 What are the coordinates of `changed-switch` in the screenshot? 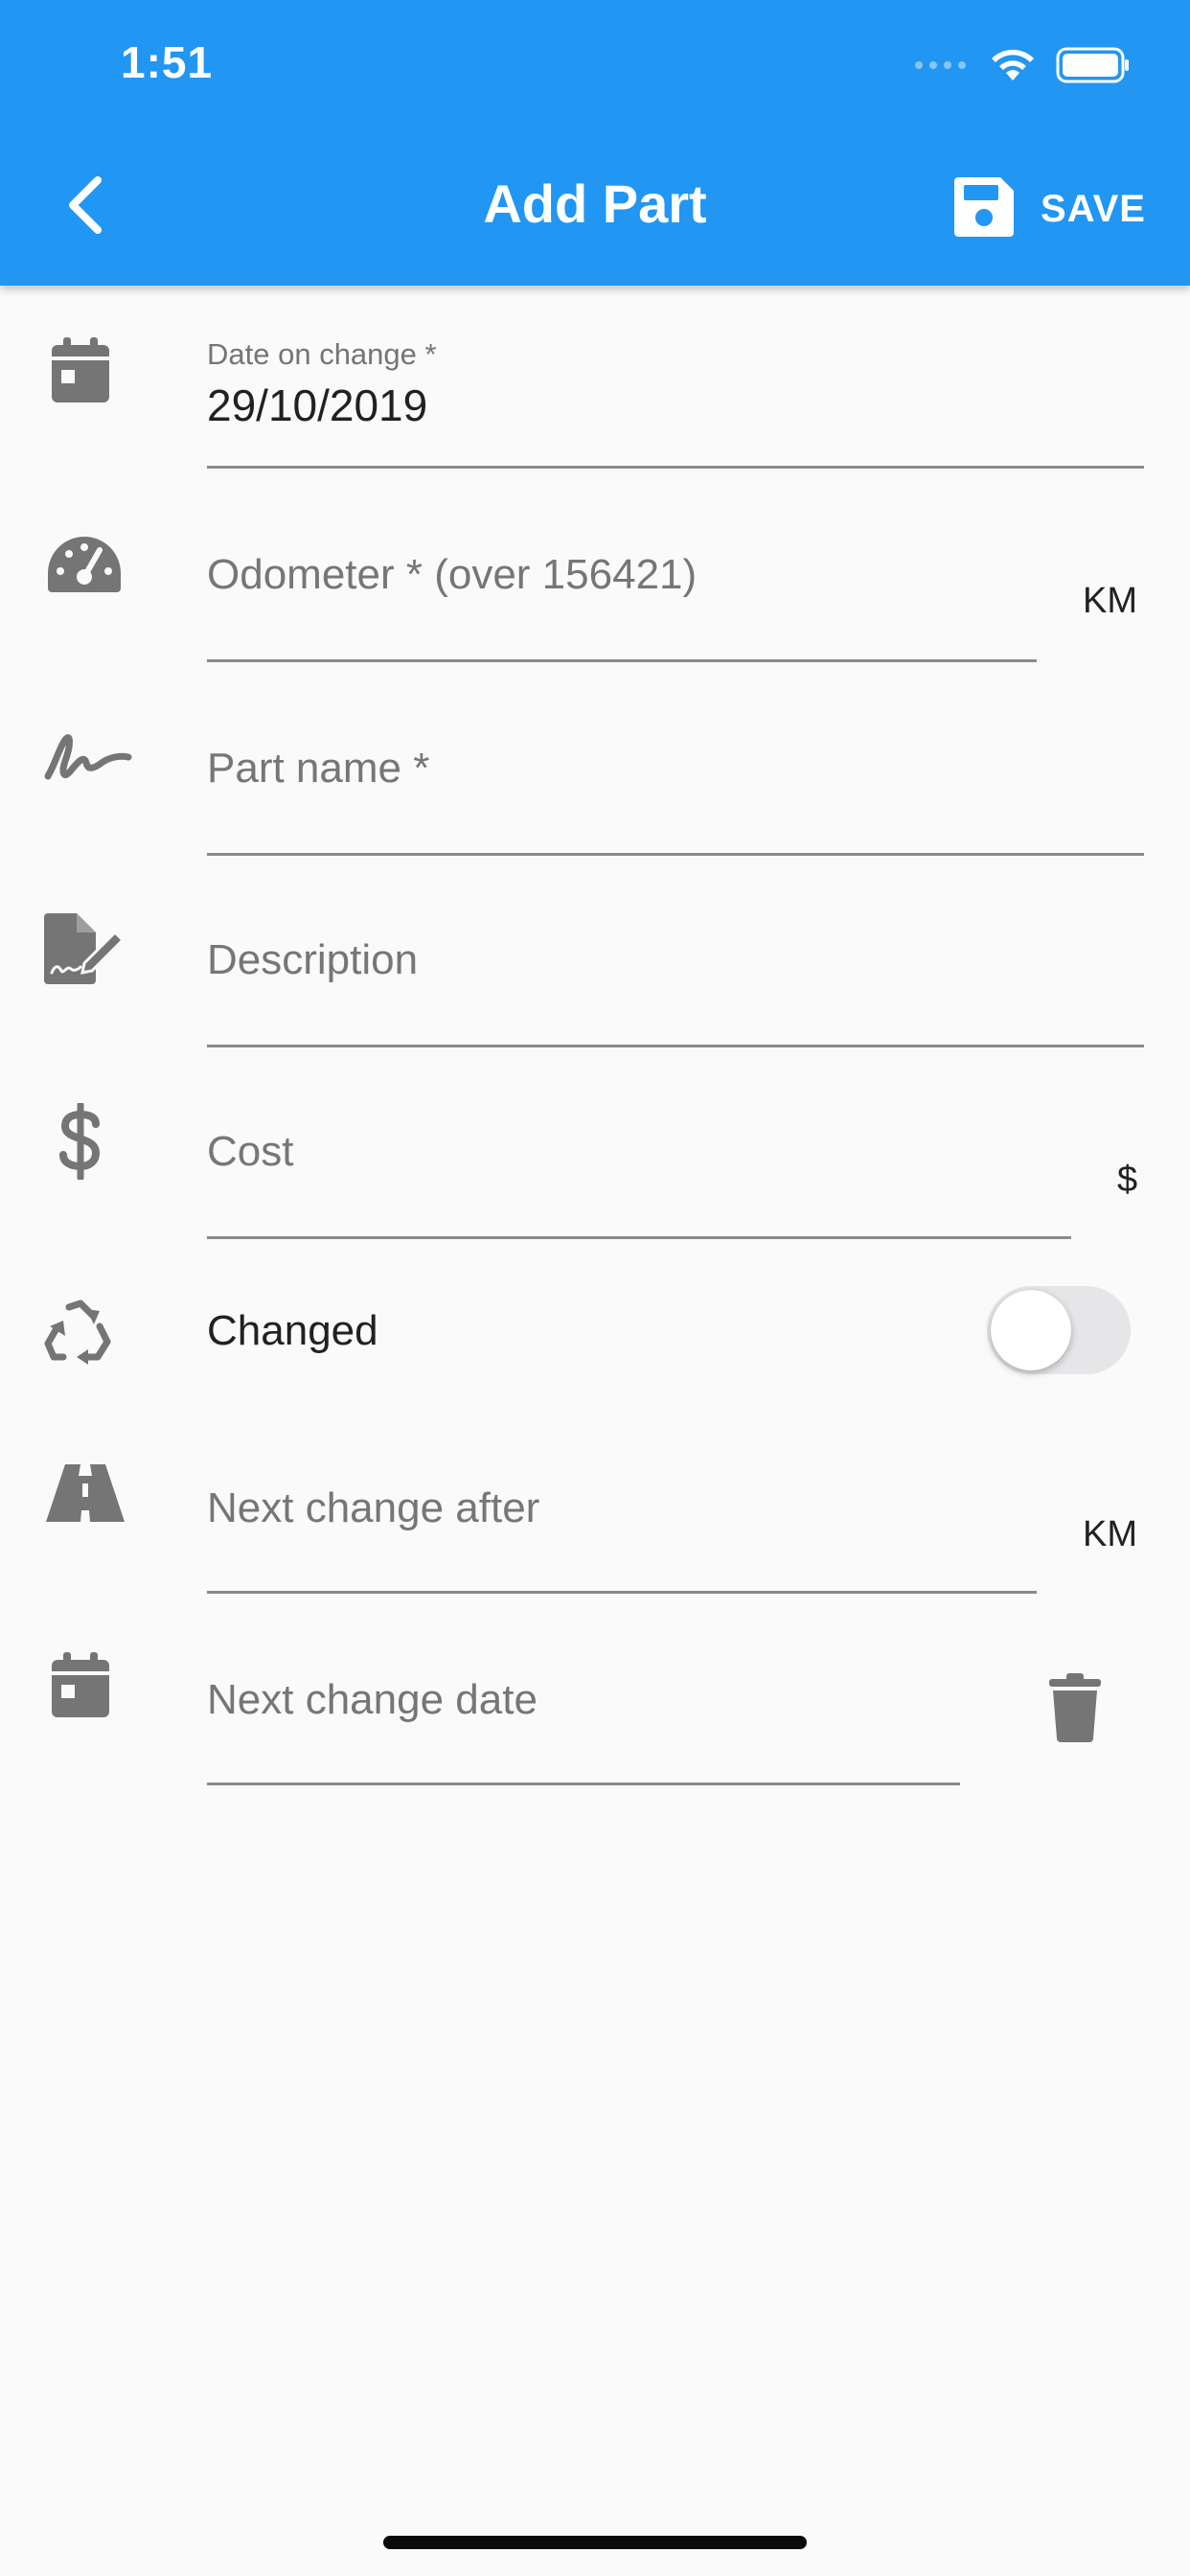 It's located at (1059, 1330).